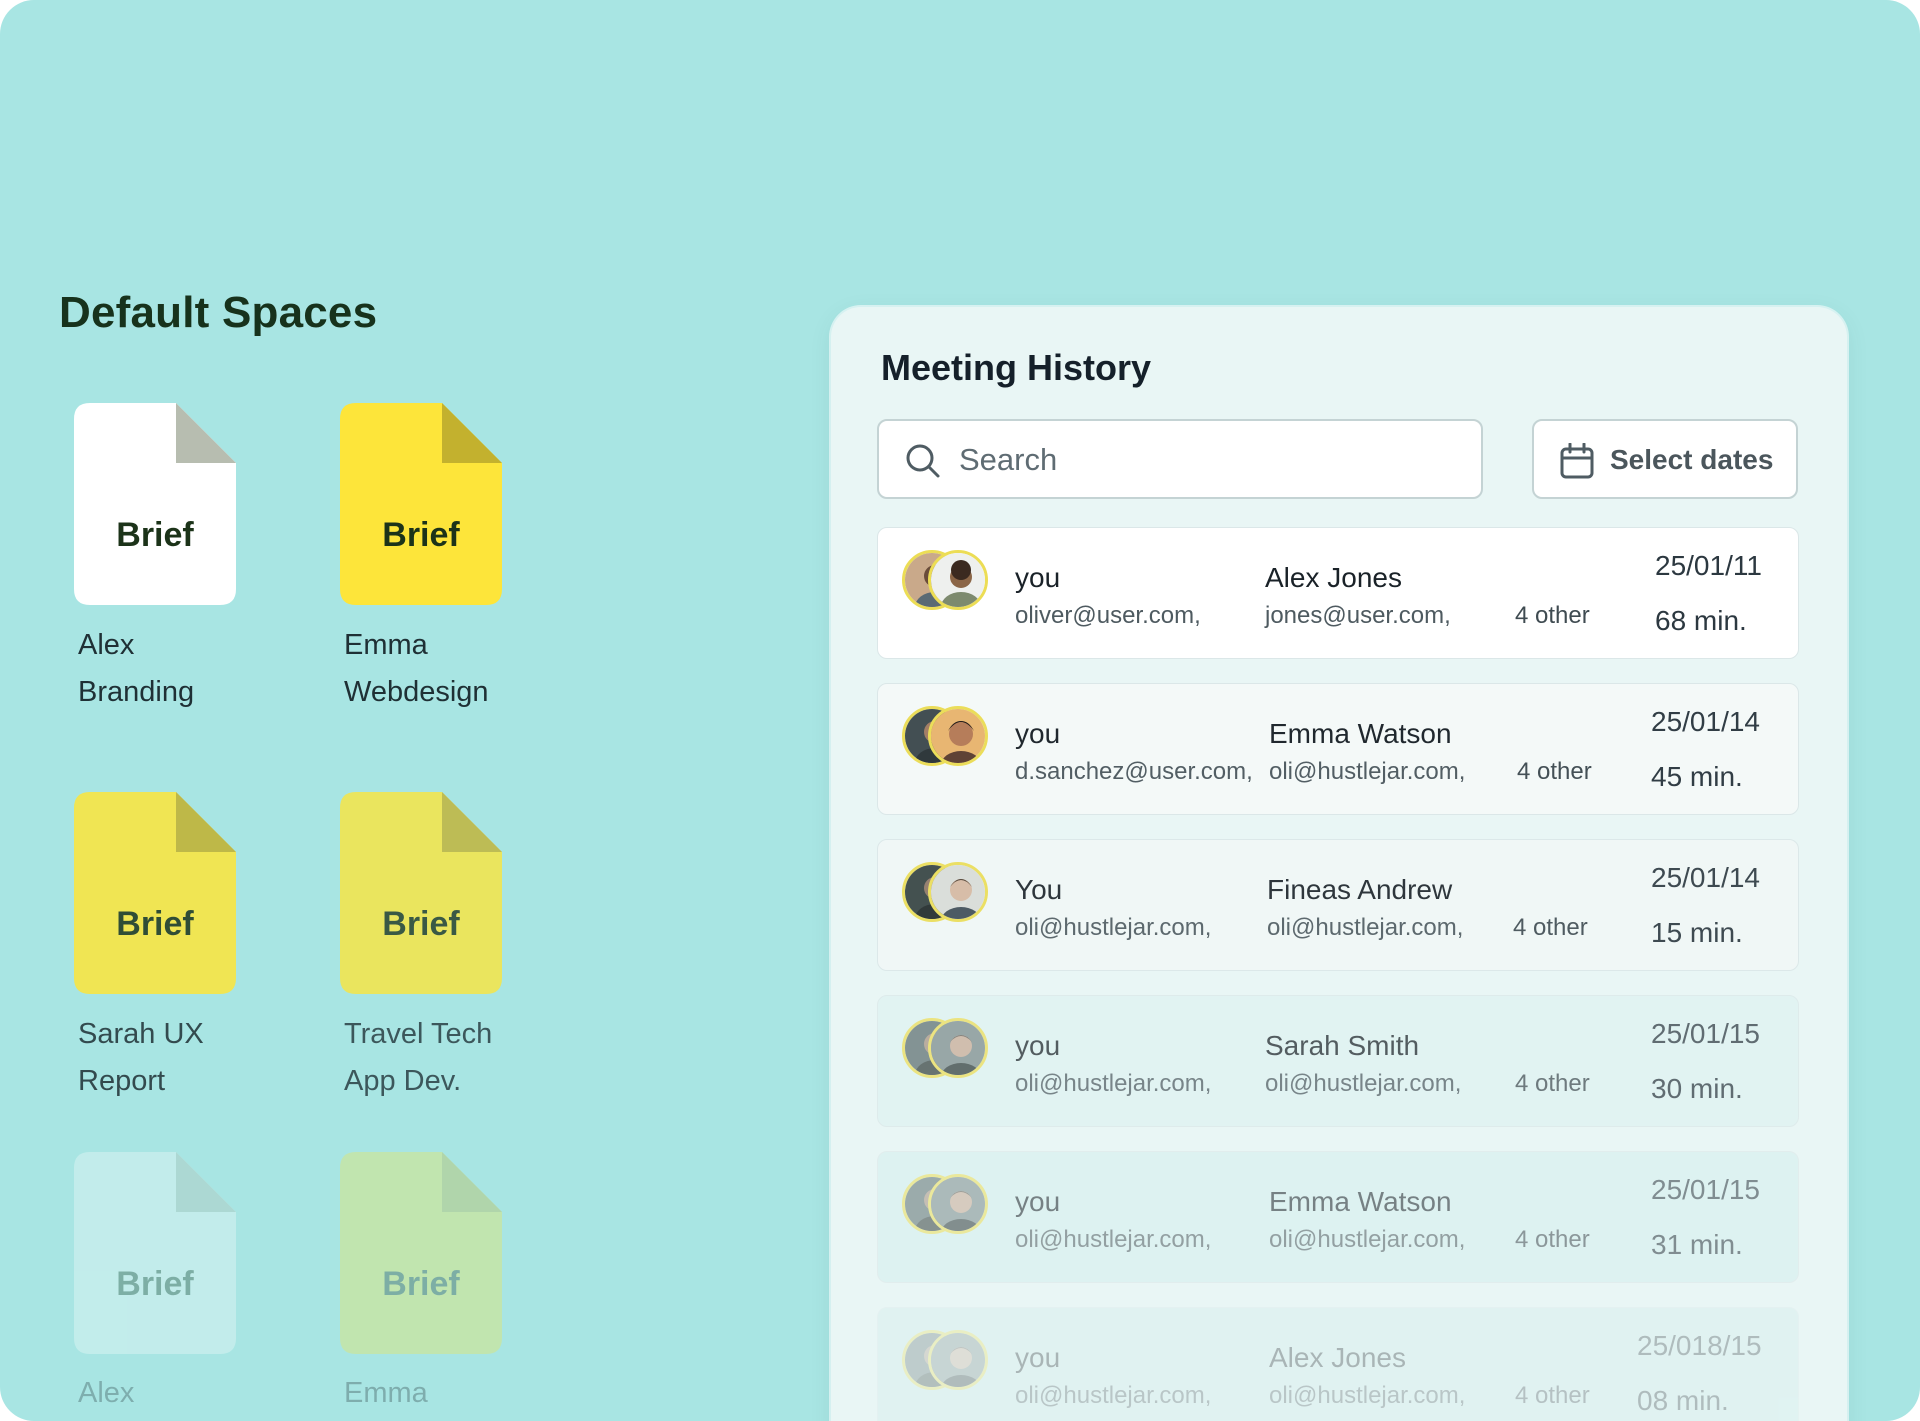 This screenshot has height=1421, width=1920. What do you see at coordinates (459, 1393) in the screenshot?
I see `space-name: Emma` at bounding box center [459, 1393].